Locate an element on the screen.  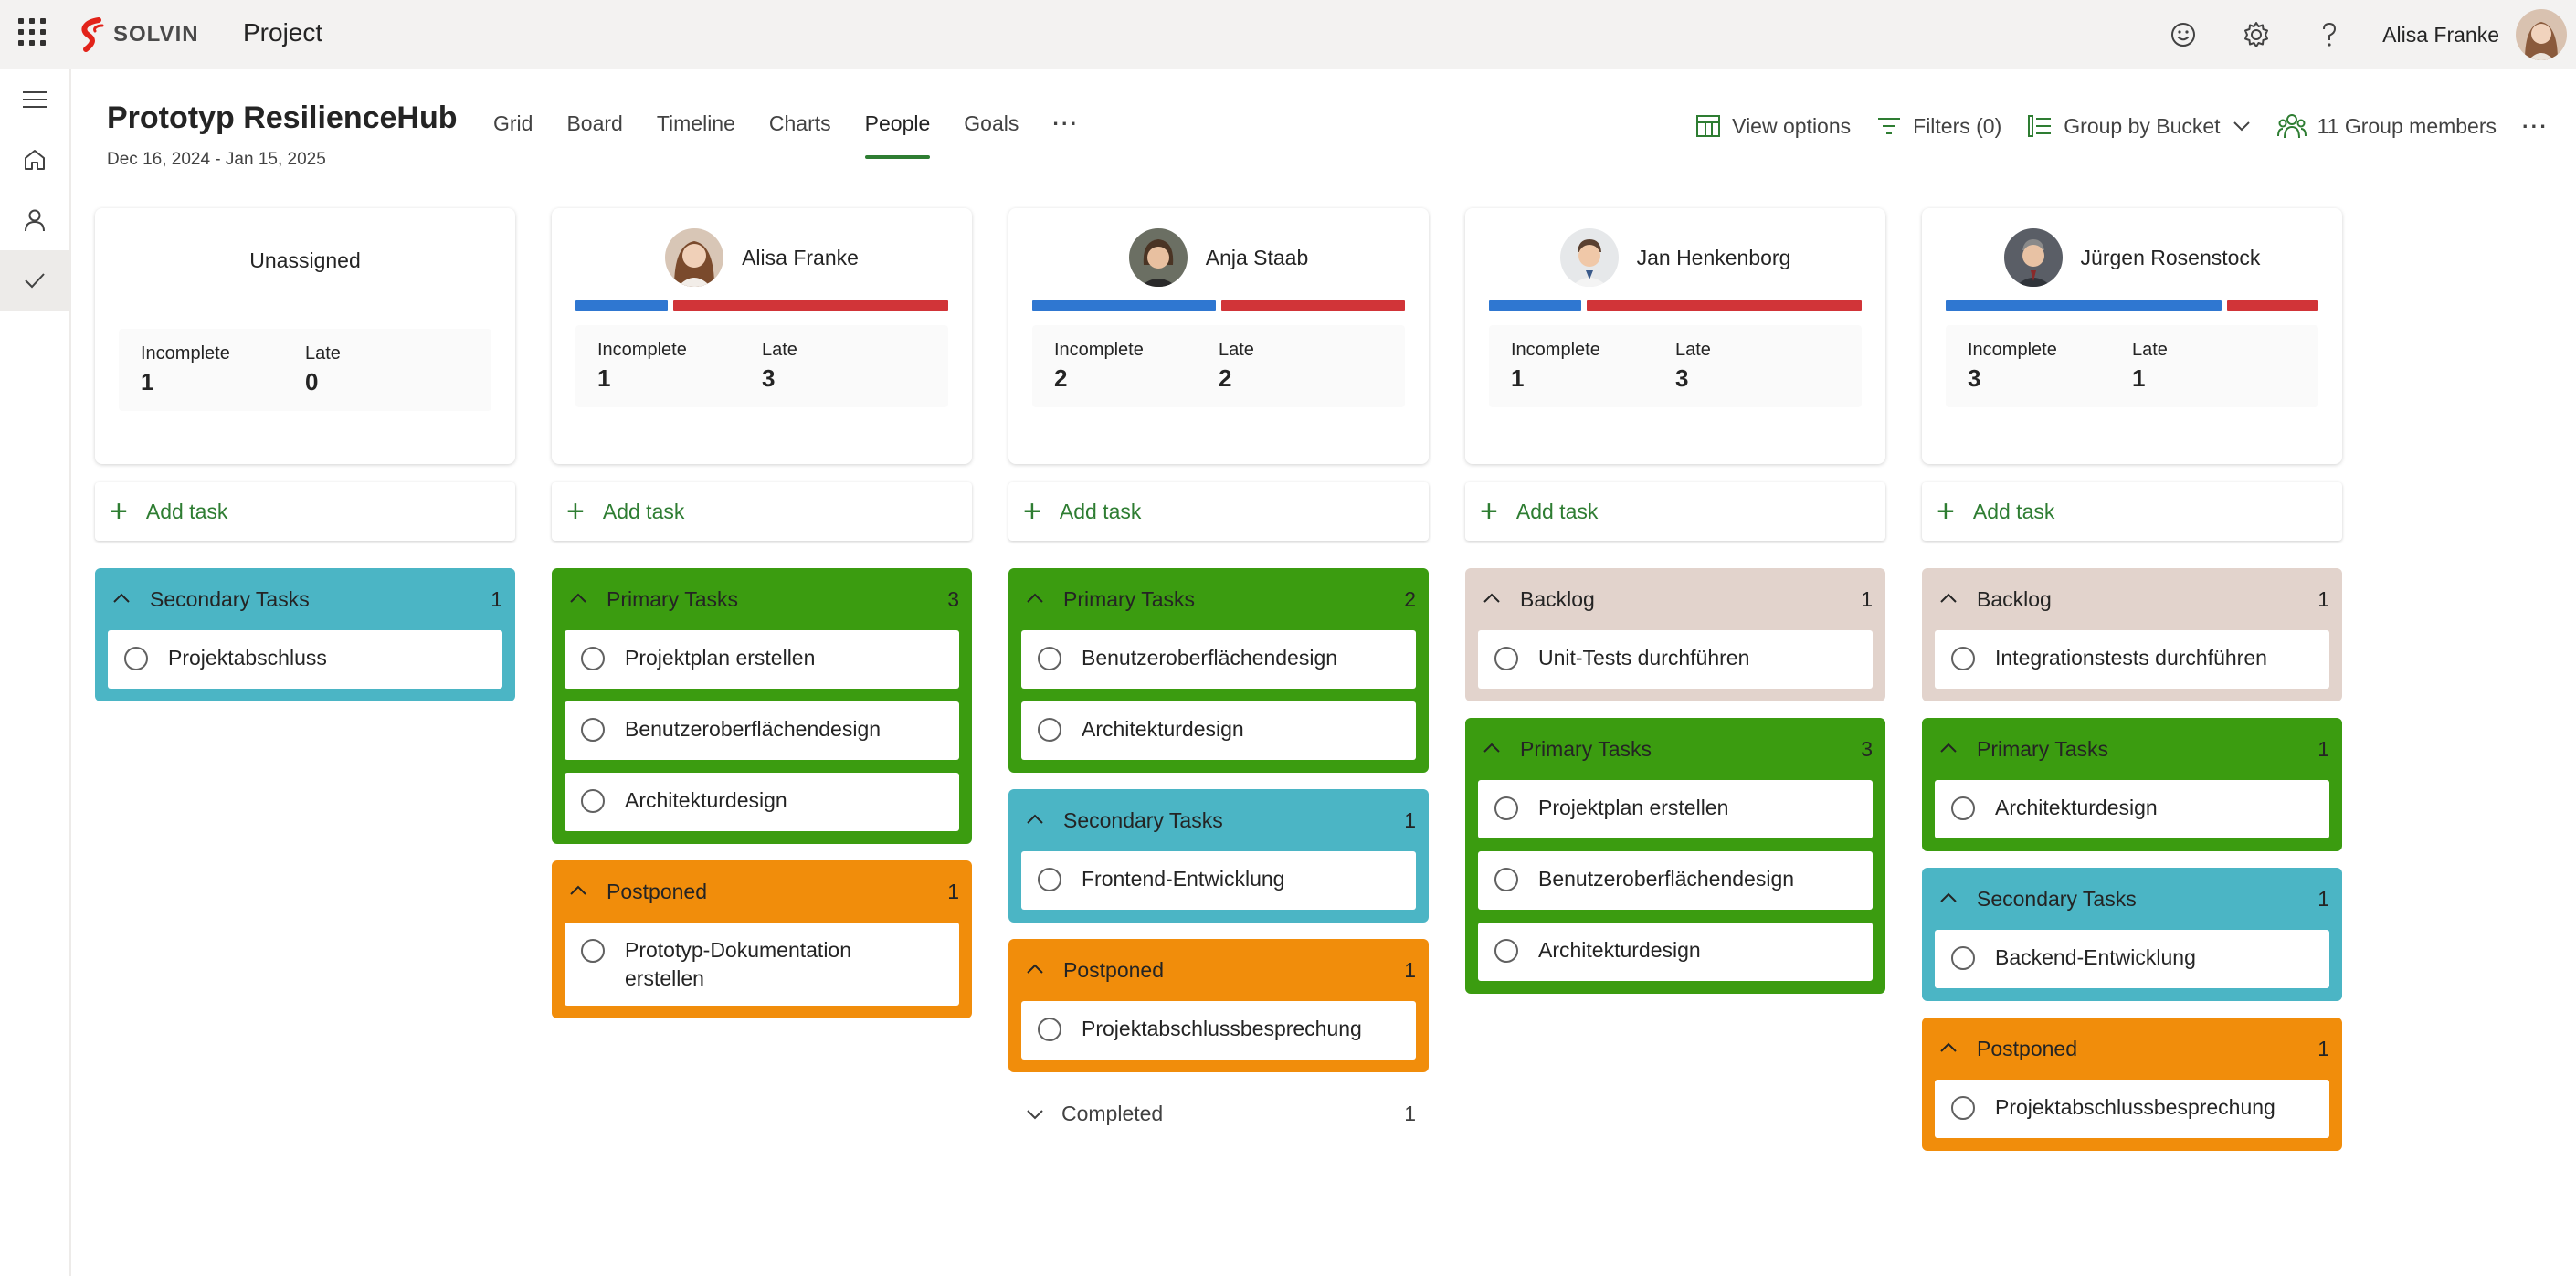
waffle-icon is located at coordinates (32, 32).